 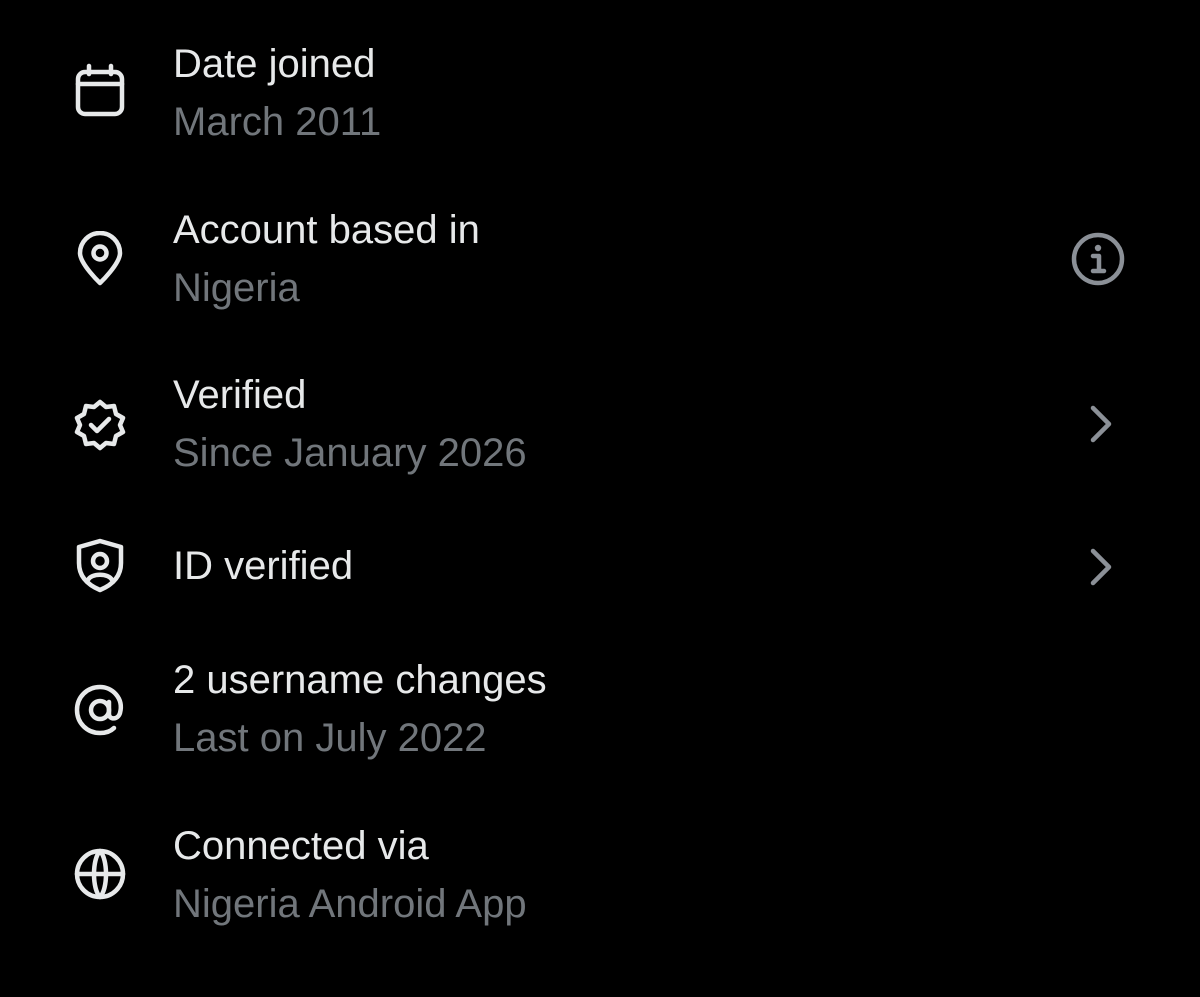 I want to click on row-title: Account based in, so click(x=326, y=230).